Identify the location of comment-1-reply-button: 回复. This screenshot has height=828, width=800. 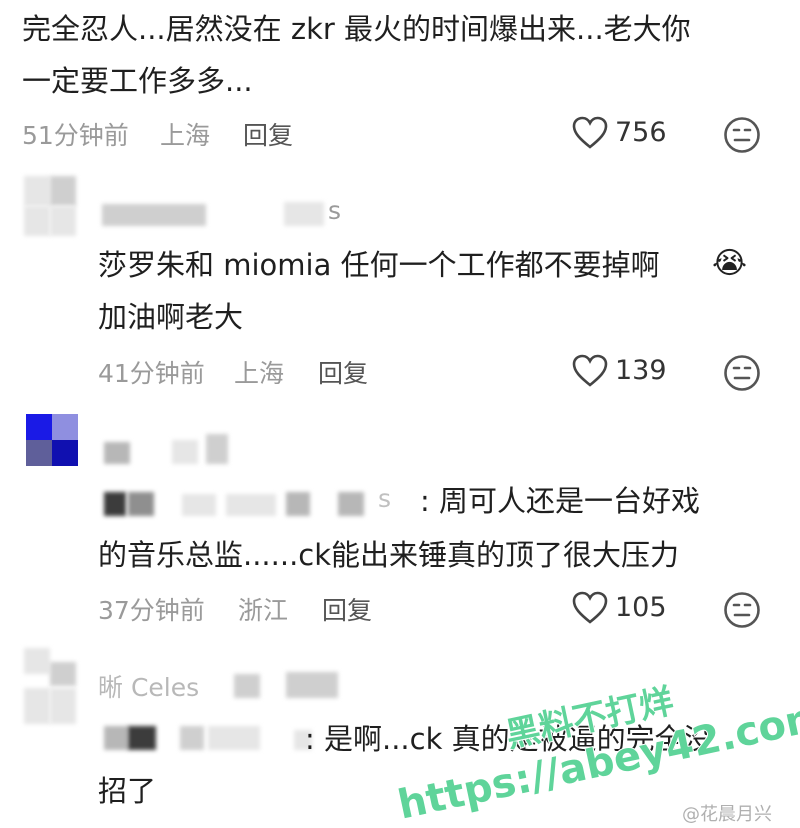
(268, 134).